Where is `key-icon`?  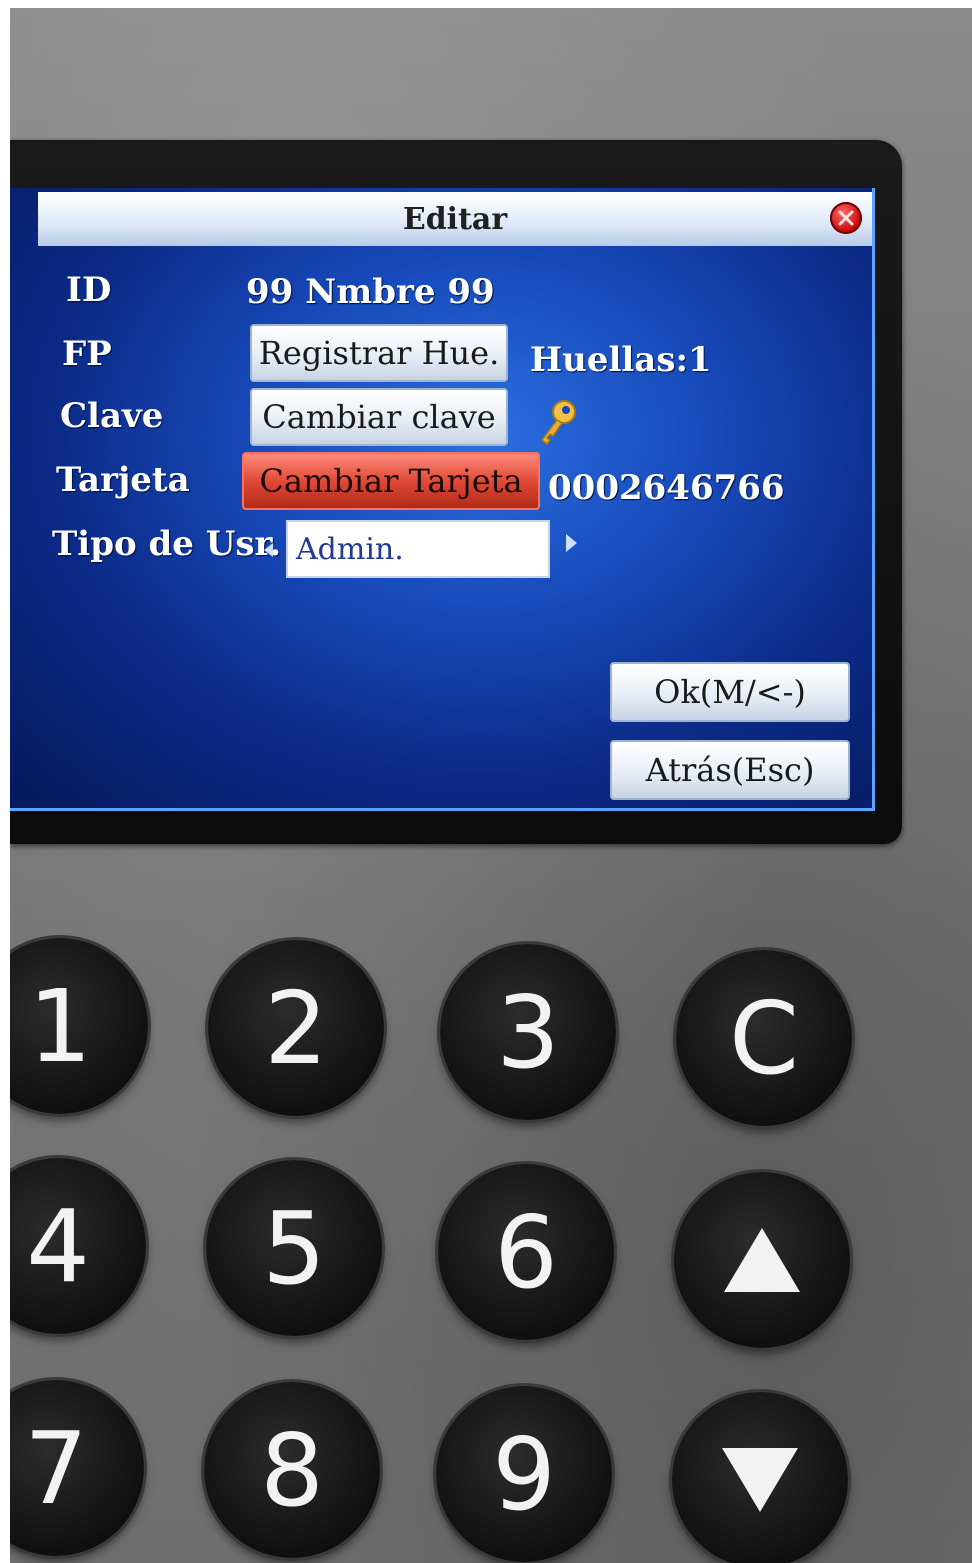 key-icon is located at coordinates (558, 424).